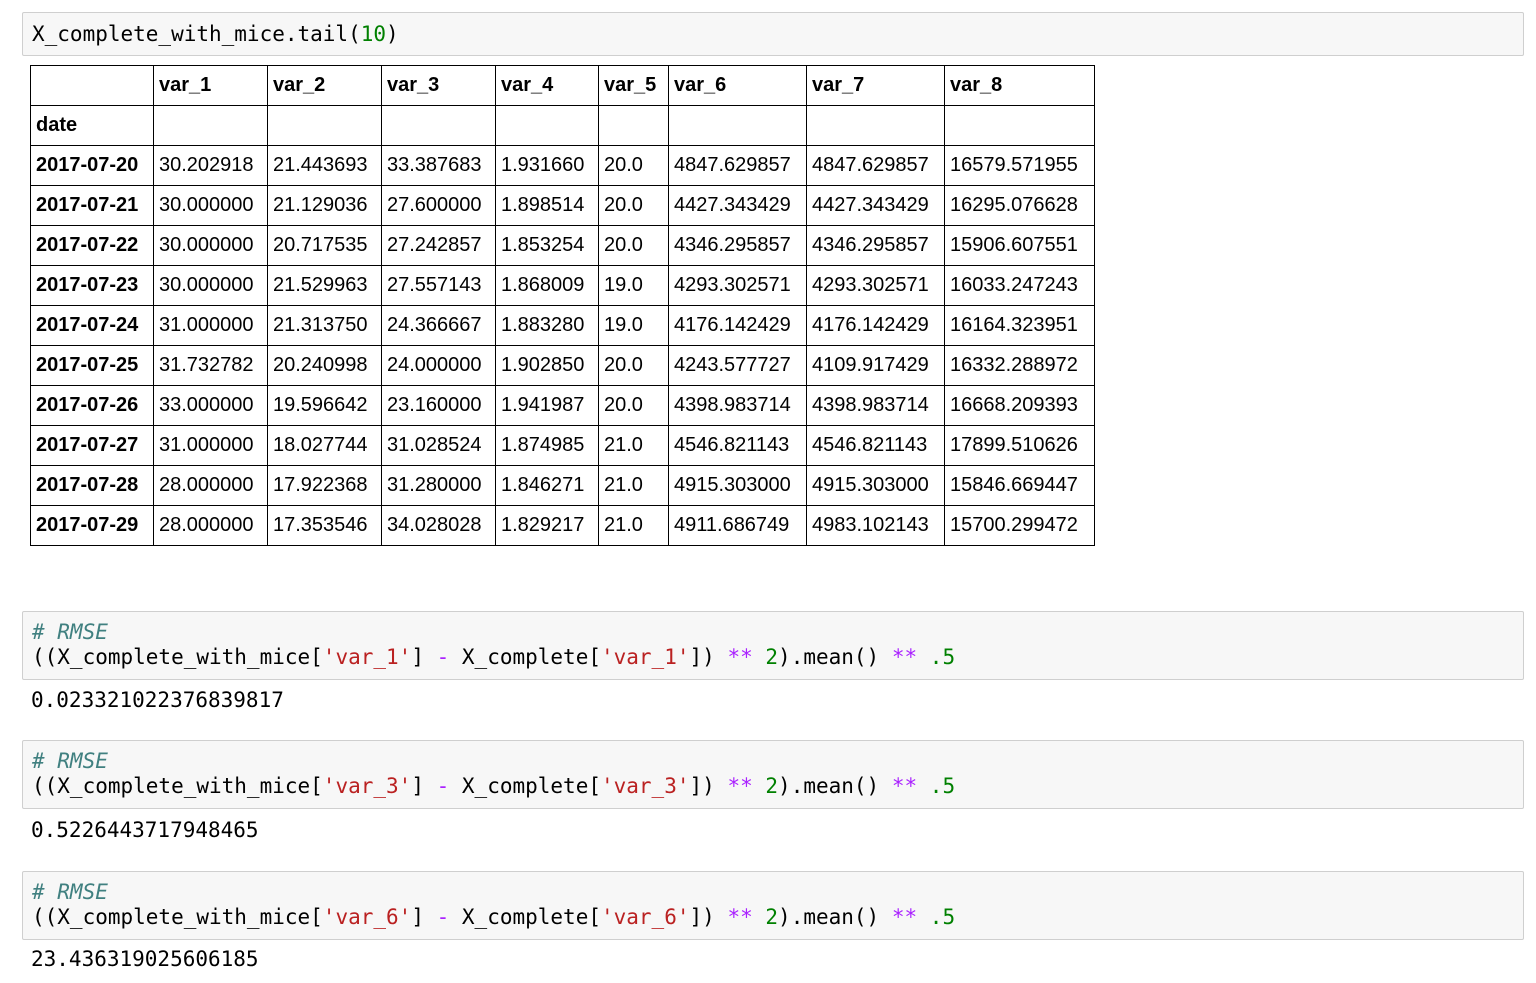 The image size is (1536, 983). What do you see at coordinates (737, 365) in the screenshot?
I see `table-cell: 4243.577727` at bounding box center [737, 365].